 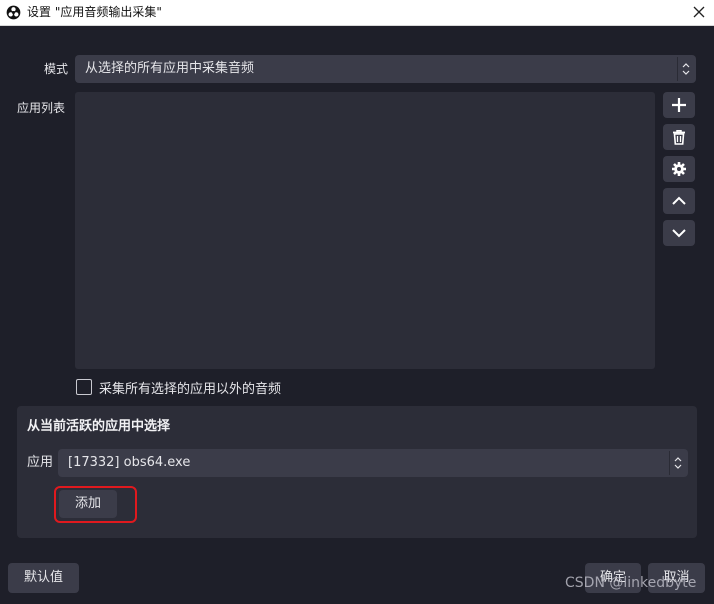 I want to click on exclude-checkbox, so click(x=84, y=387).